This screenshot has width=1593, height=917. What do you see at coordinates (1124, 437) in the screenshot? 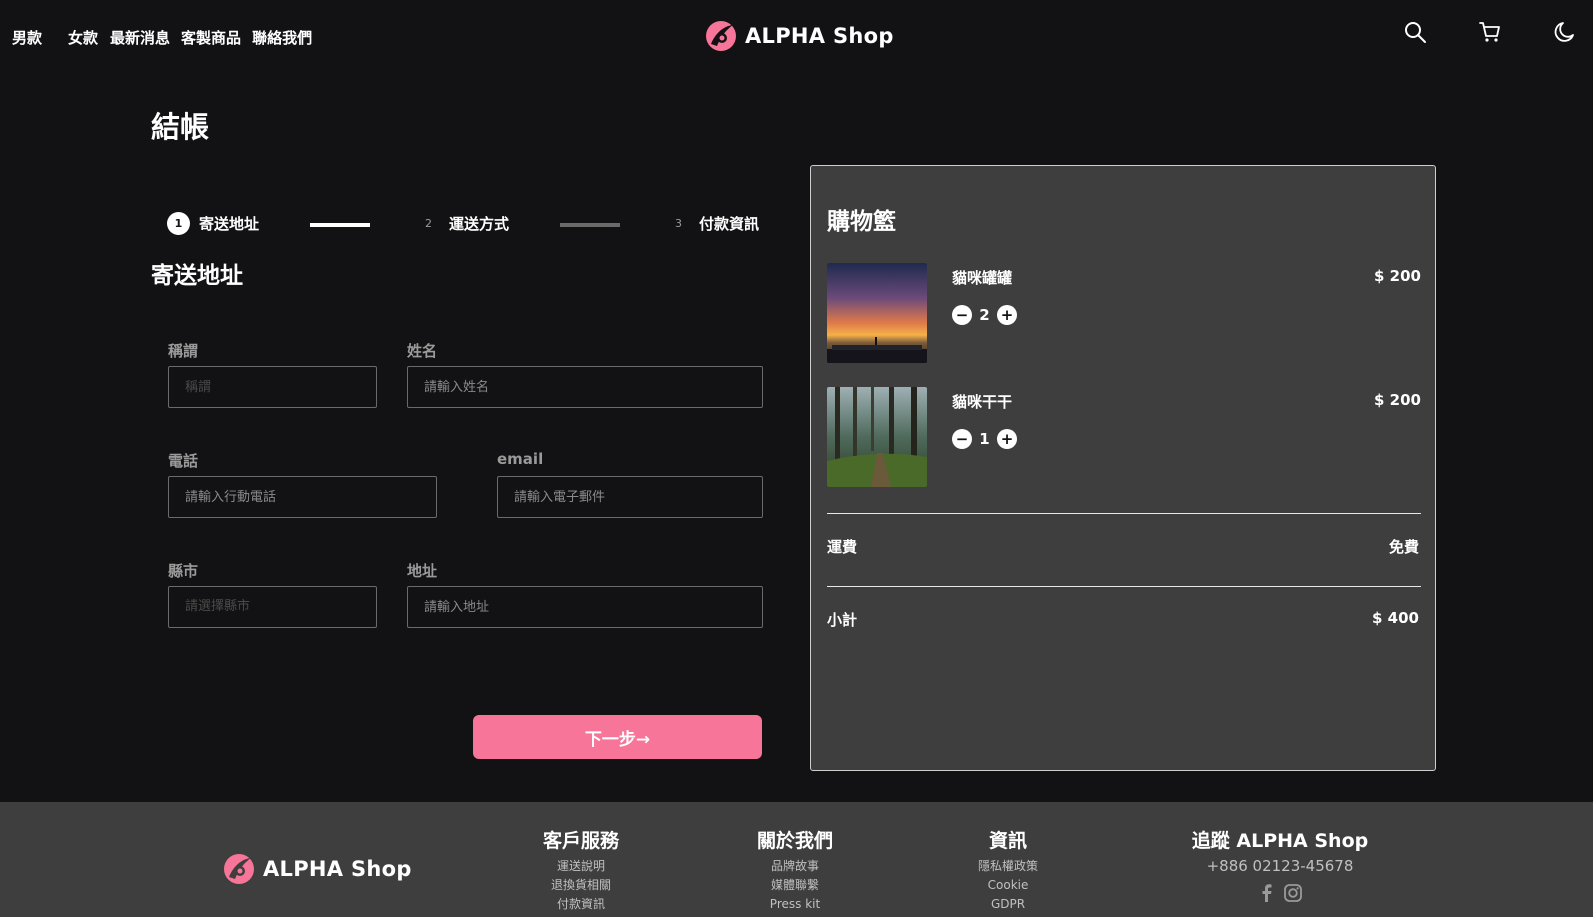
I see `cart-item: 貓咪干干 $ 200 − 1 +` at bounding box center [1124, 437].